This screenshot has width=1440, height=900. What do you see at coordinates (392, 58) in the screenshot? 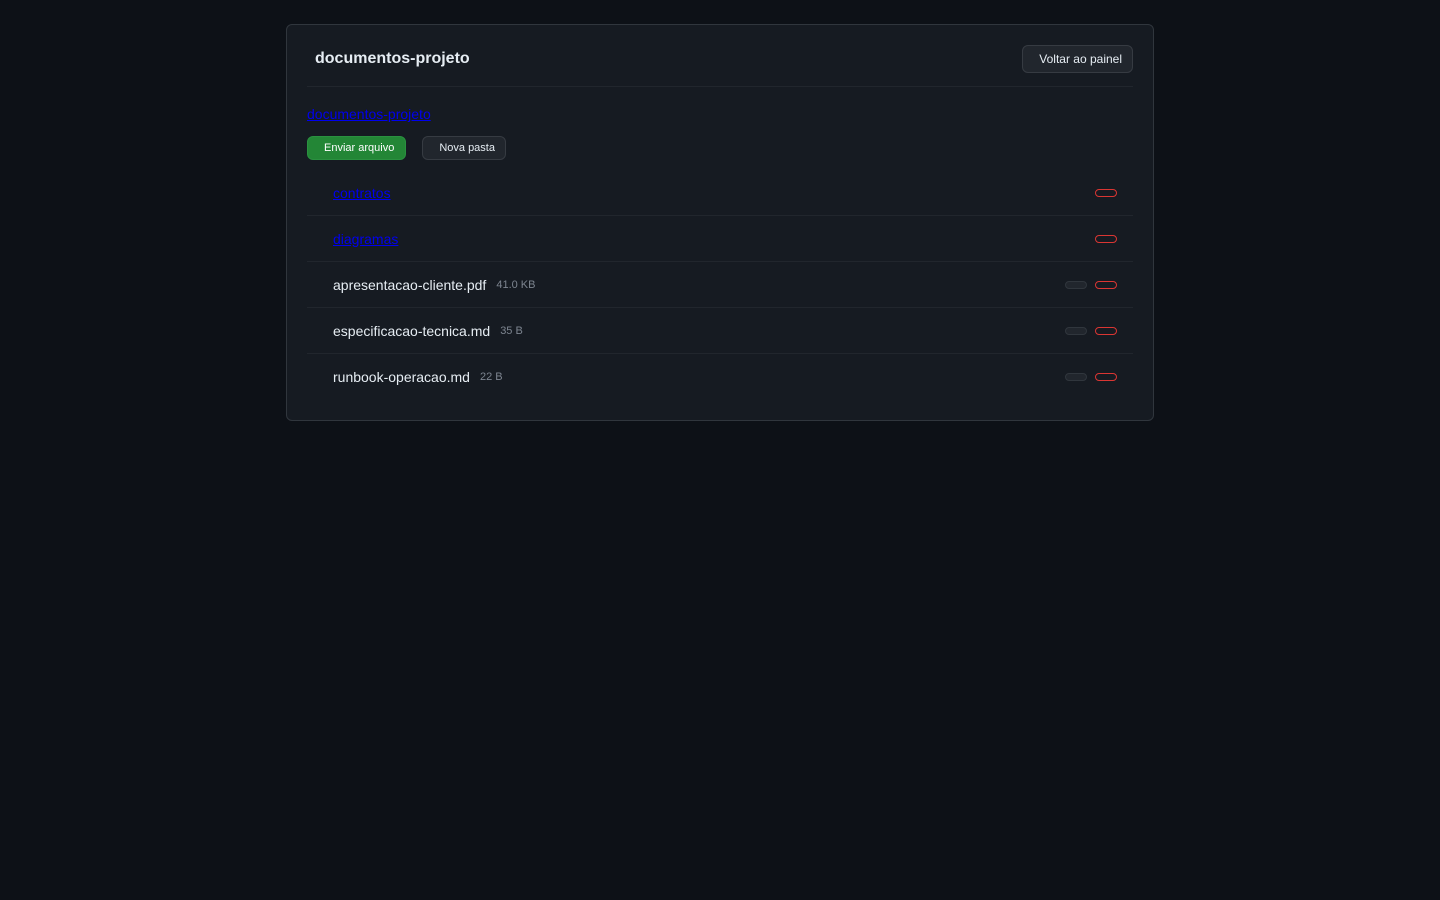
I see `page-title: documentos-projeto` at bounding box center [392, 58].